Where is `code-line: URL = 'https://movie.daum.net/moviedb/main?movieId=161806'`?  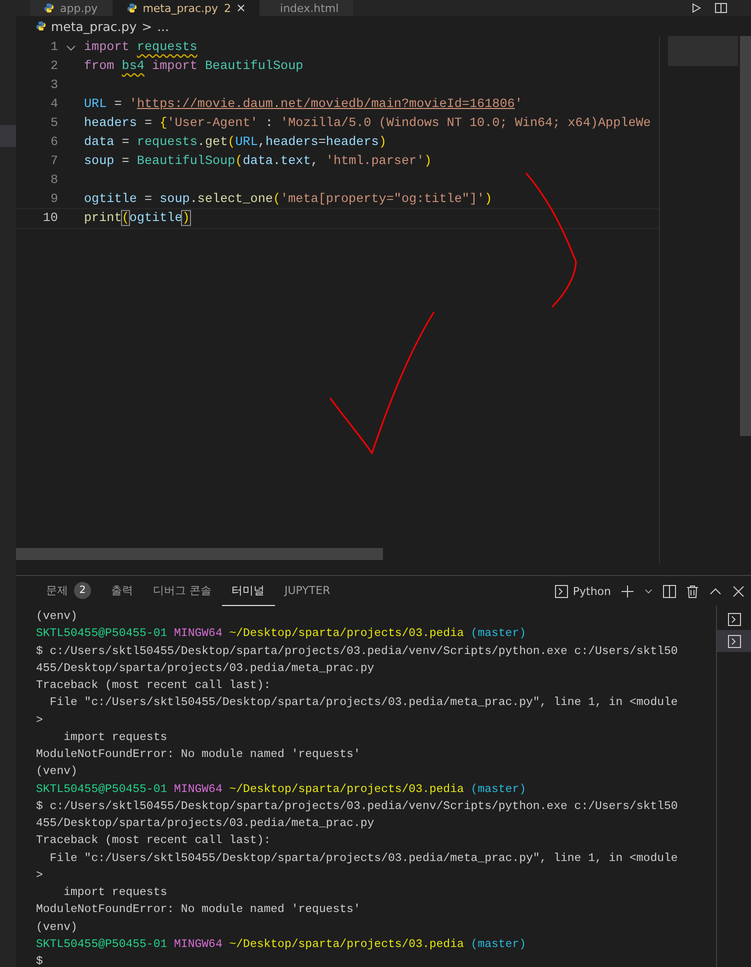 code-line: URL = 'https://movie.daum.net/moviedb/main?movieId=161806' is located at coordinates (303, 104).